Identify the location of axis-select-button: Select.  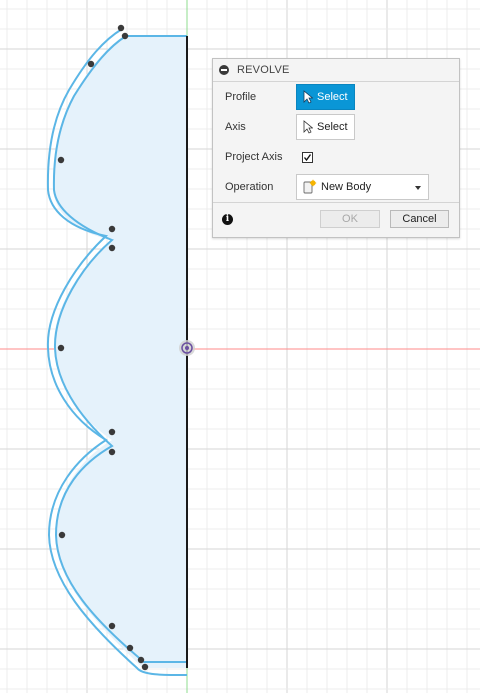
(325, 127).